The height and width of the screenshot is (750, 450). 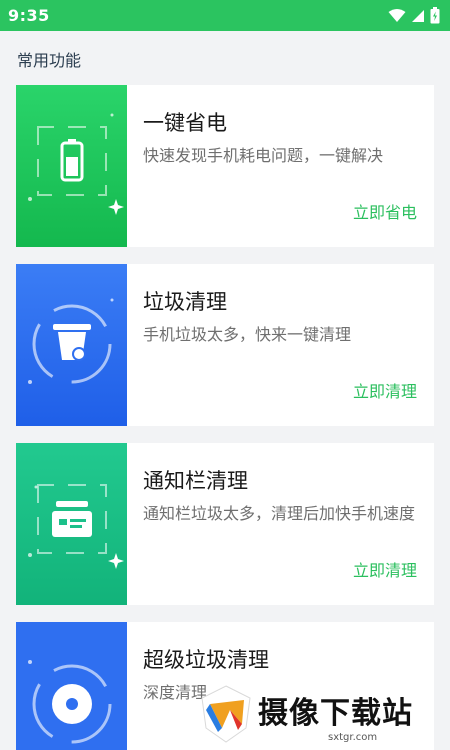 What do you see at coordinates (225, 15) in the screenshot?
I see `status-bar: 9:35` at bounding box center [225, 15].